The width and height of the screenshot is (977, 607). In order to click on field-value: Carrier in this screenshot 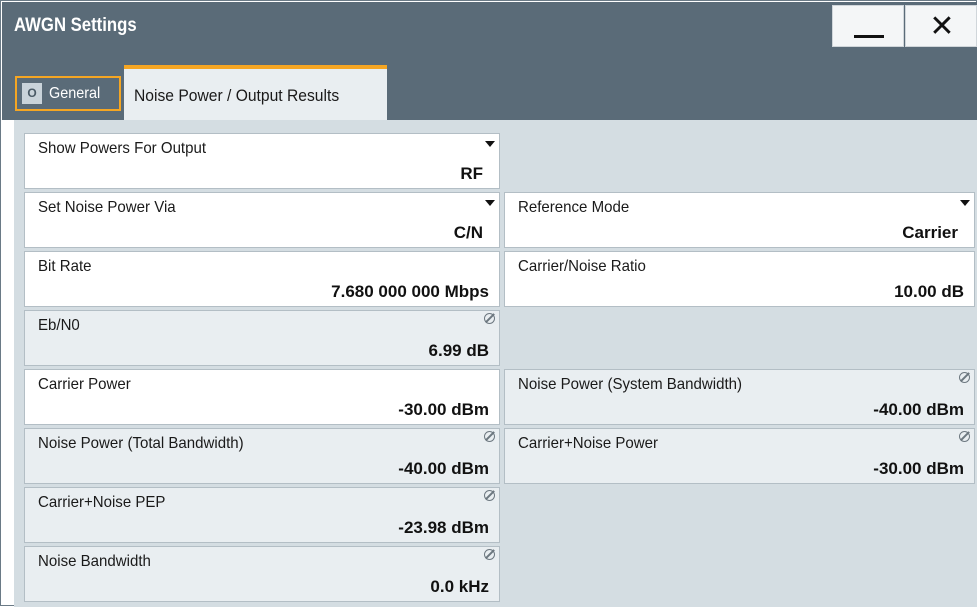, I will do `click(930, 232)`.